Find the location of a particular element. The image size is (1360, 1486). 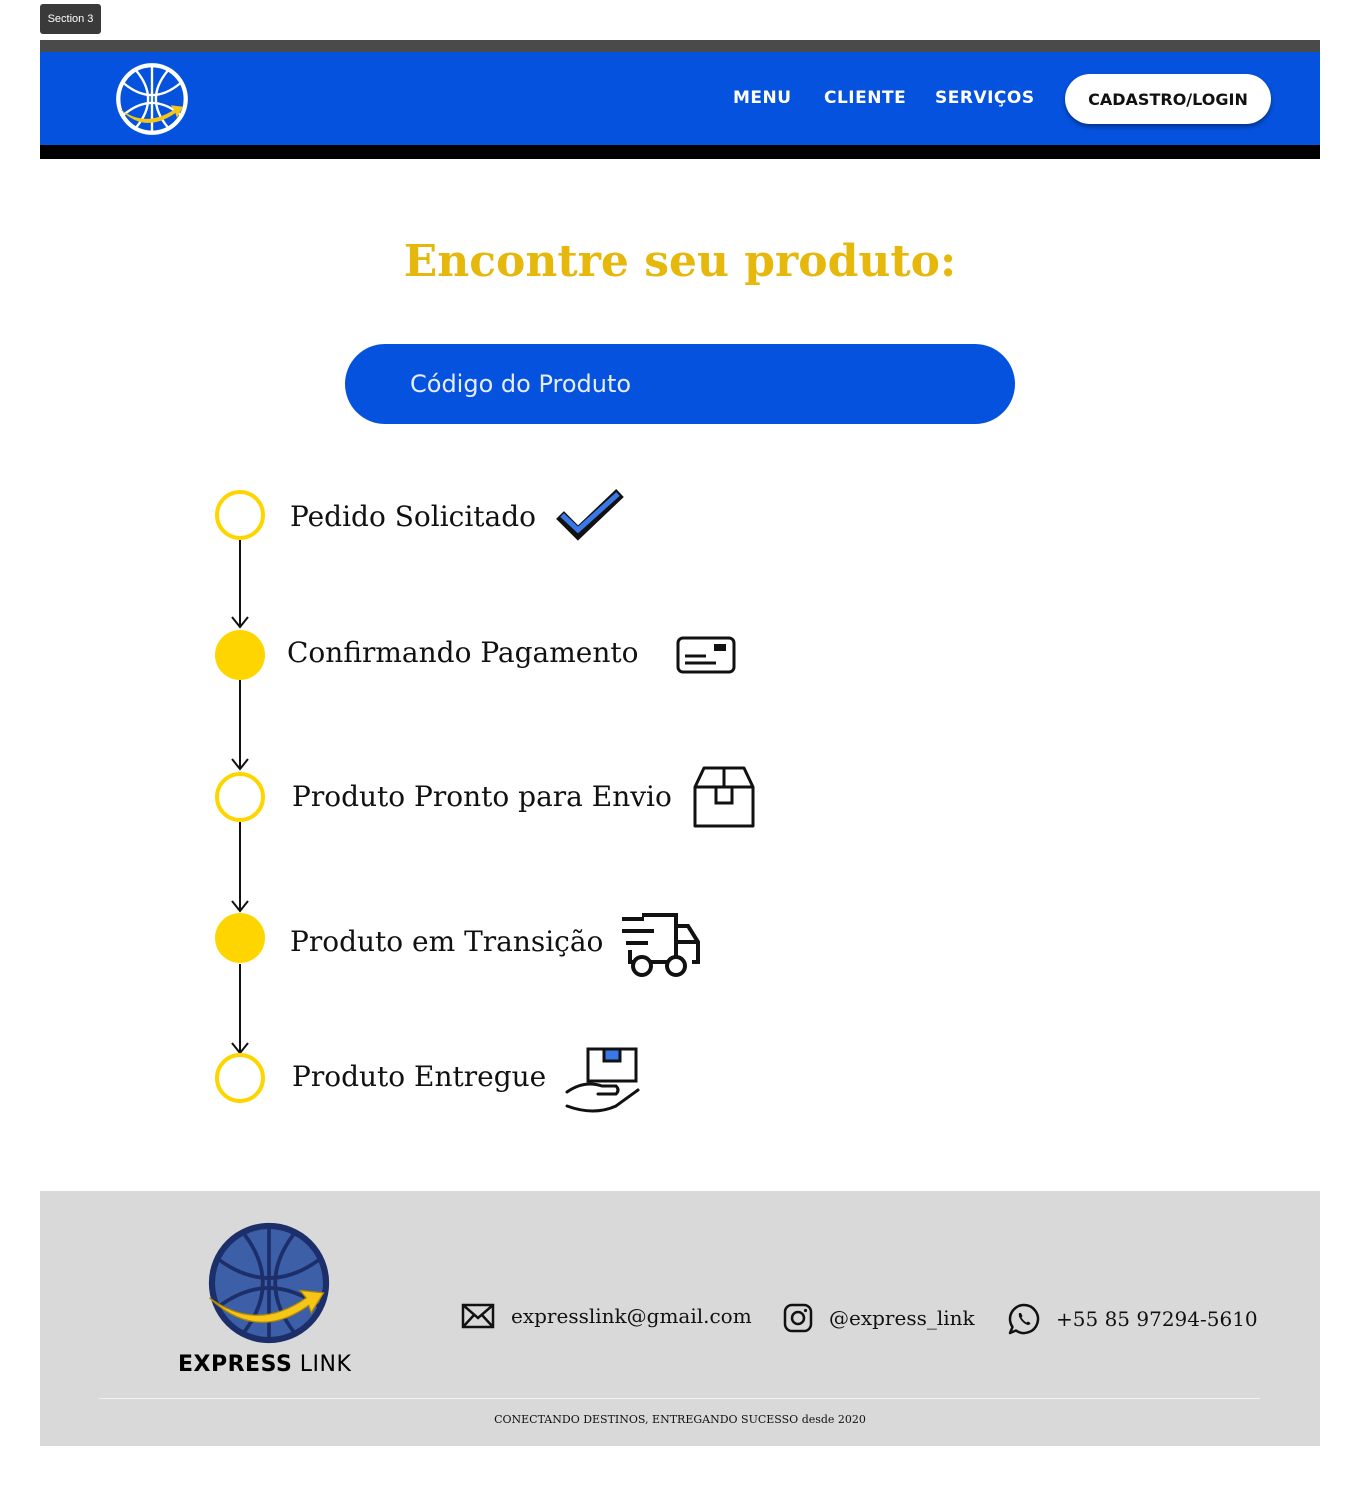

phone-text: +55 85 97294-5610 is located at coordinates (1157, 1319).